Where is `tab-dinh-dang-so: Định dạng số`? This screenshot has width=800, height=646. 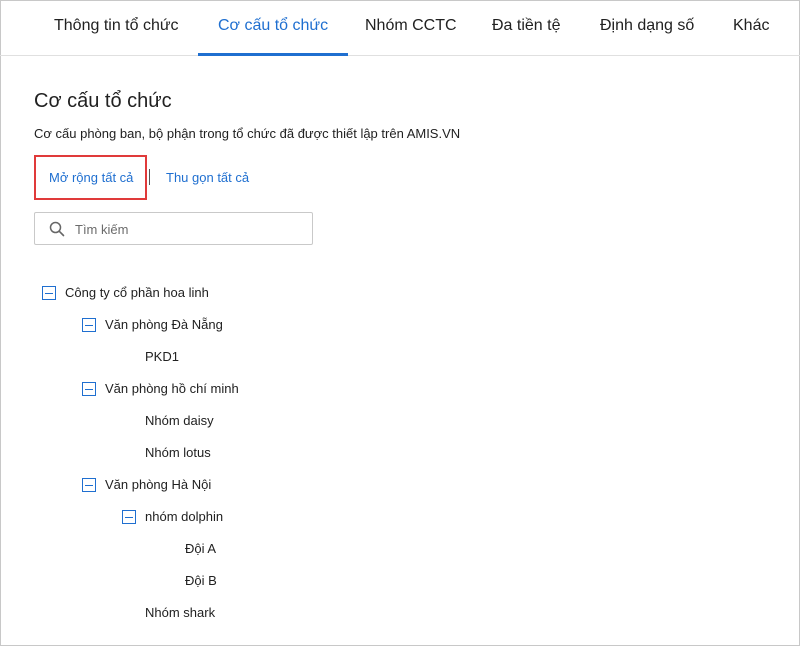
tab-dinh-dang-so: Định dạng số is located at coordinates (647, 28).